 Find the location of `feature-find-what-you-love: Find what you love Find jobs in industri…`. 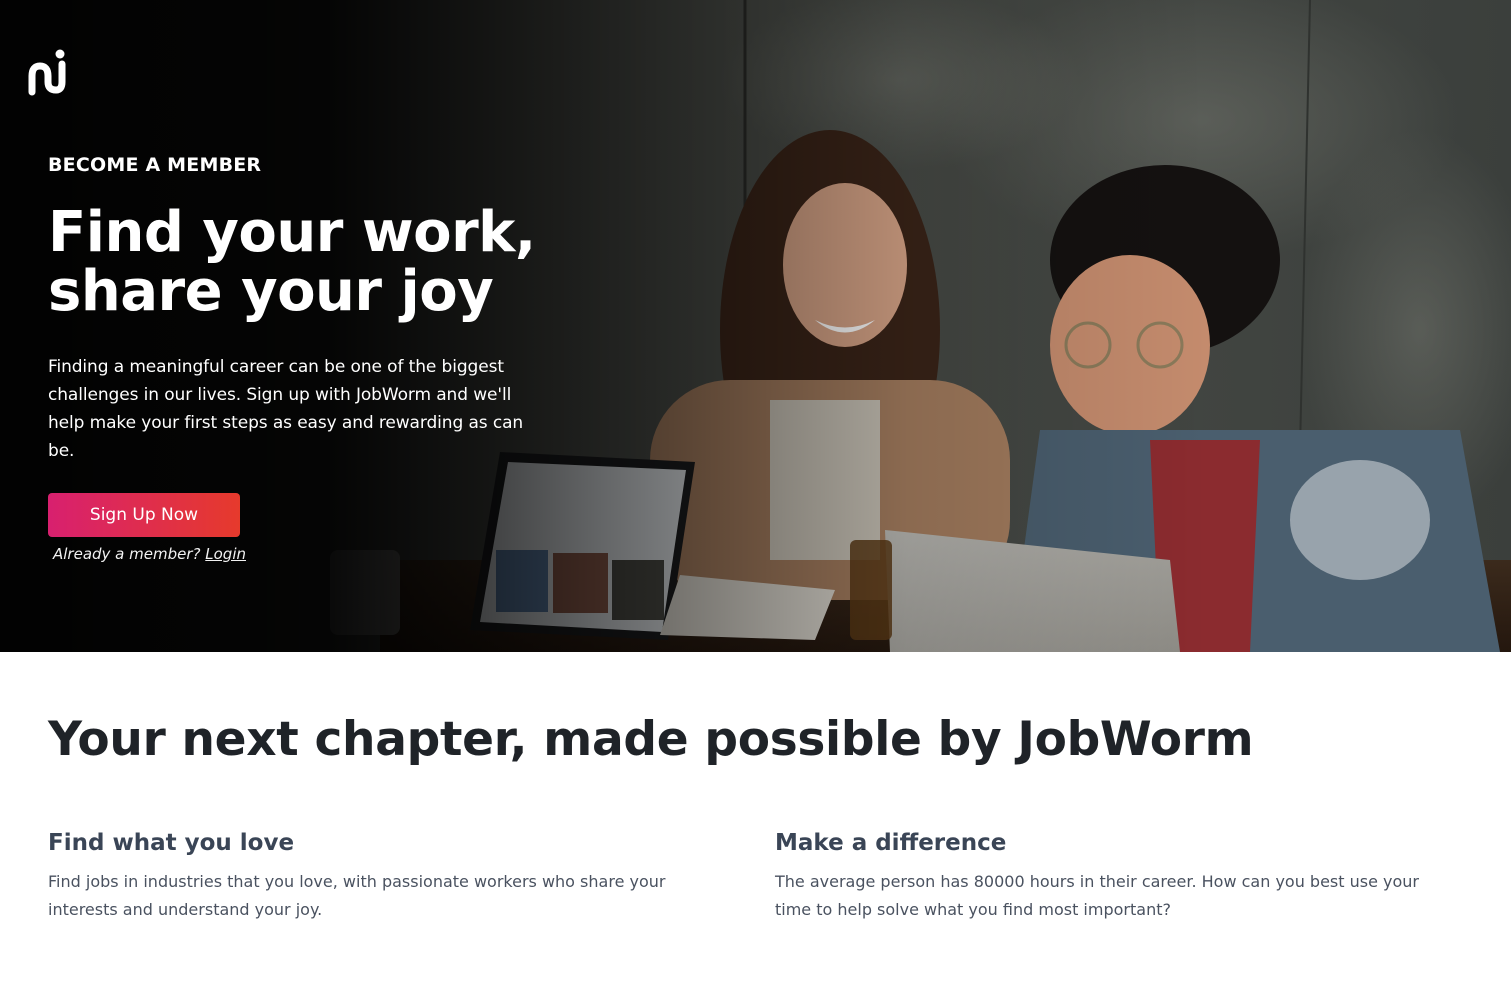

feature-find-what-you-love: Find what you love Find jobs in industri… is located at coordinates (388, 876).